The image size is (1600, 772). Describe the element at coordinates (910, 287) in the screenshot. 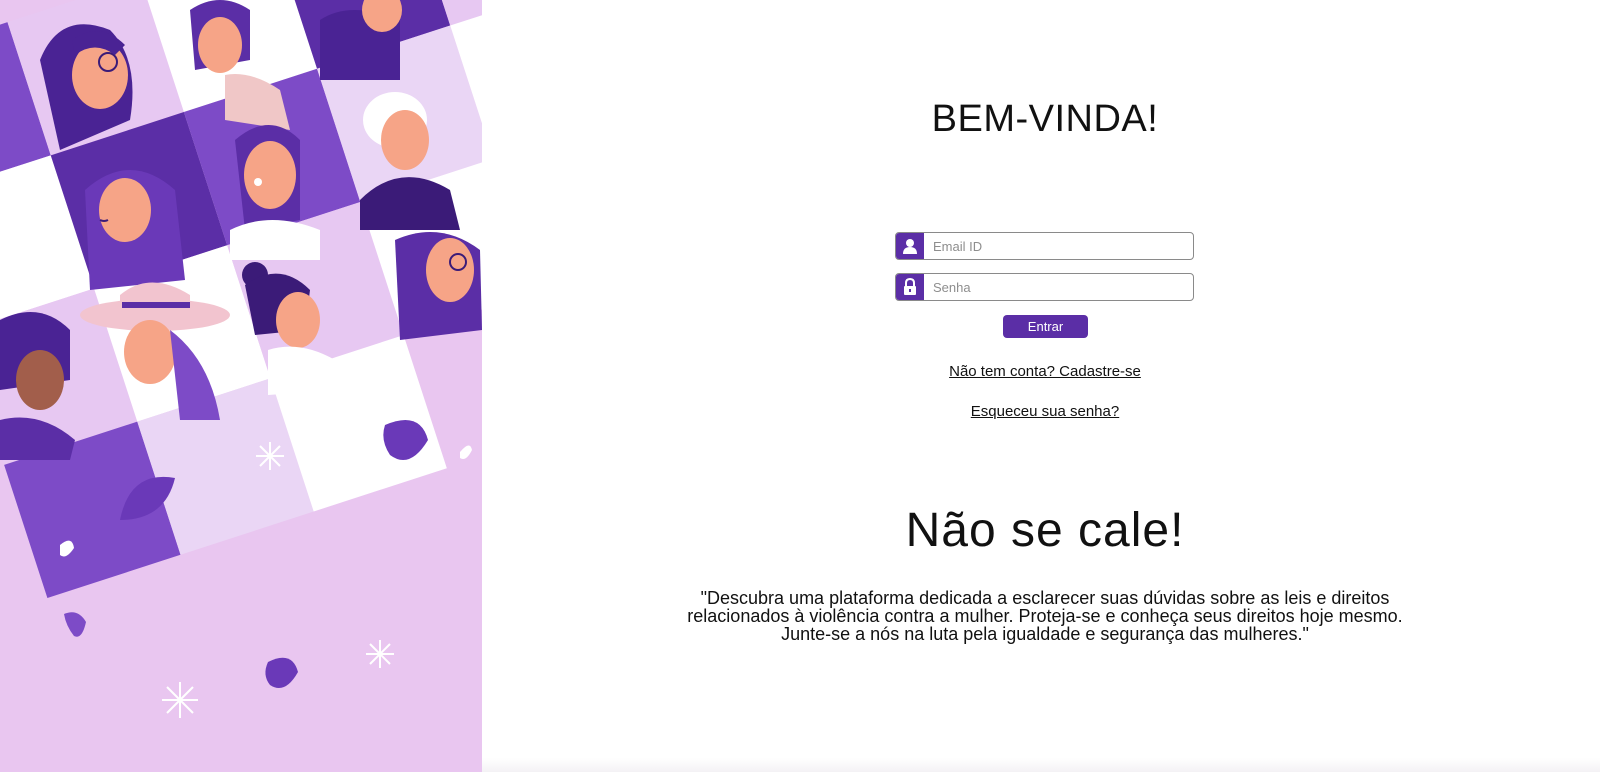

I see `lock-icon` at that location.